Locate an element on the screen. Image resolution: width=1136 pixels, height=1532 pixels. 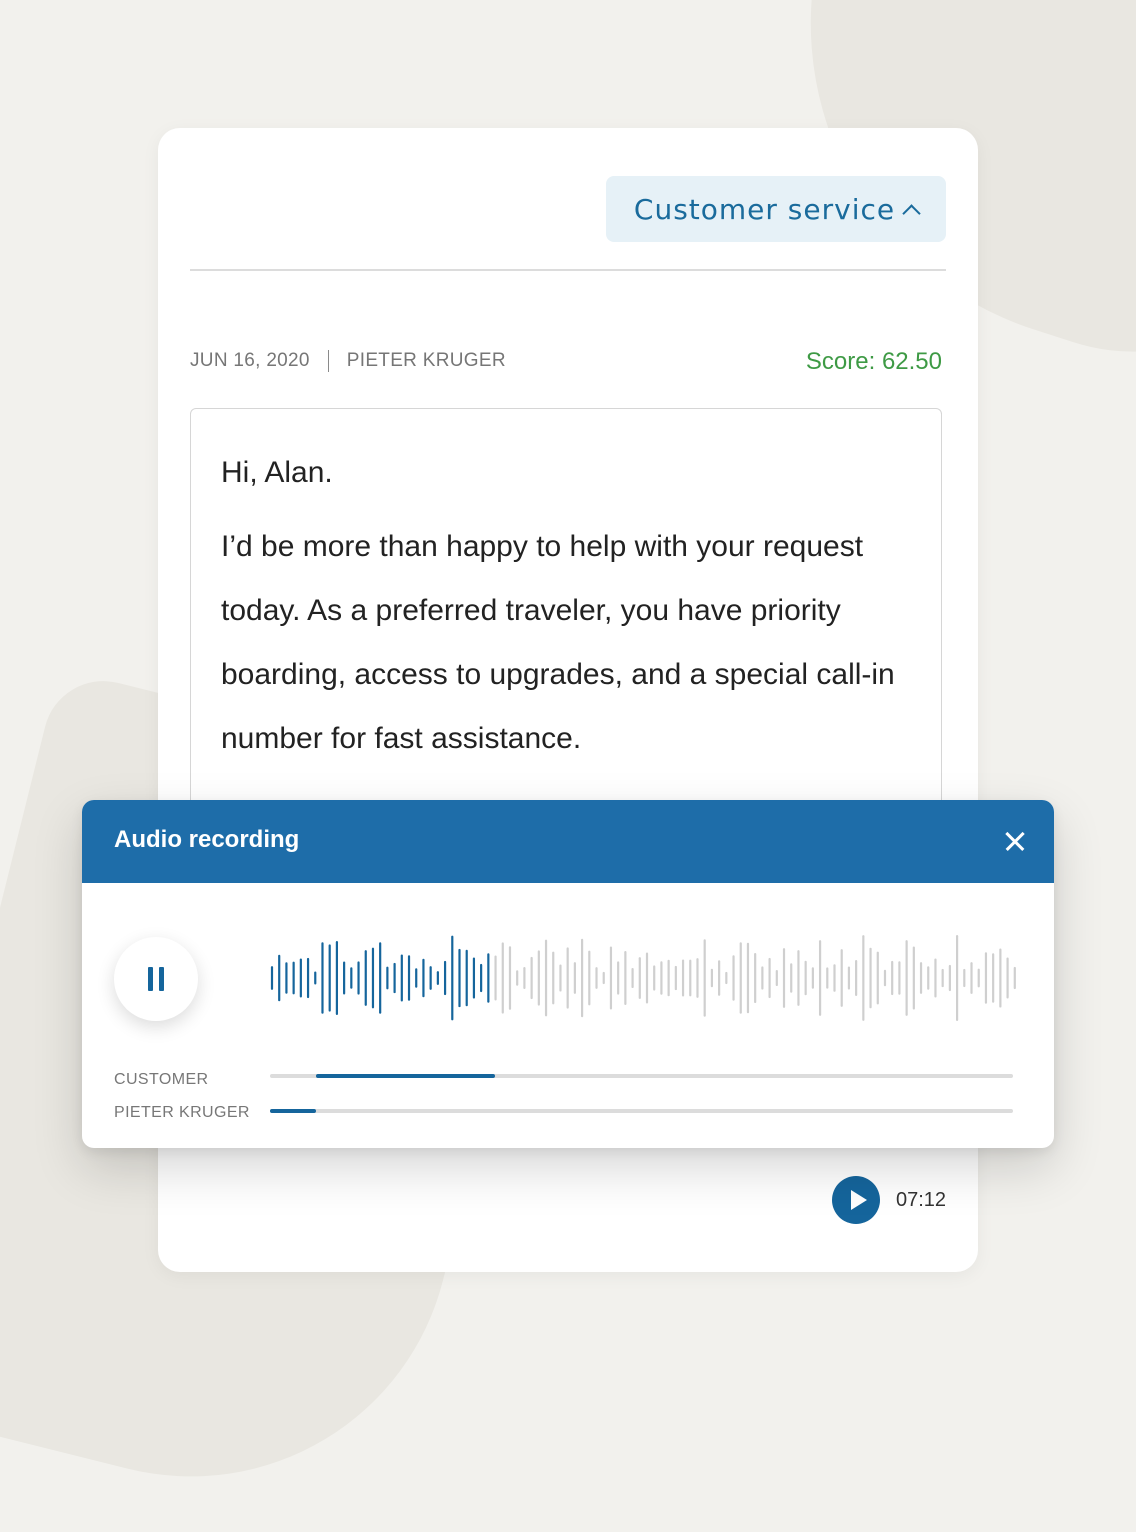
agent-track is located at coordinates (641, 1111).